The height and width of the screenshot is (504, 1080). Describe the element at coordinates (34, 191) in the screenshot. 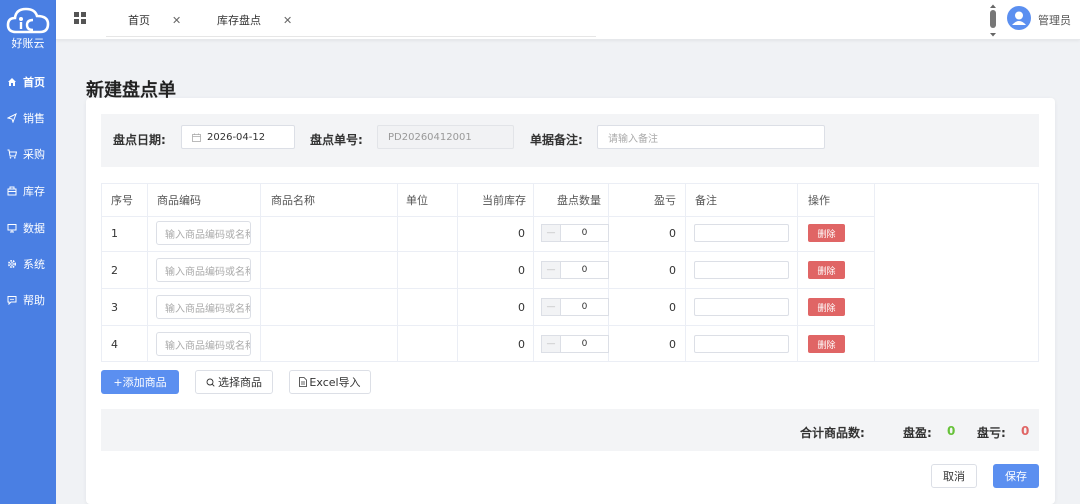

I see `sidebar-item-label: 库存` at that location.